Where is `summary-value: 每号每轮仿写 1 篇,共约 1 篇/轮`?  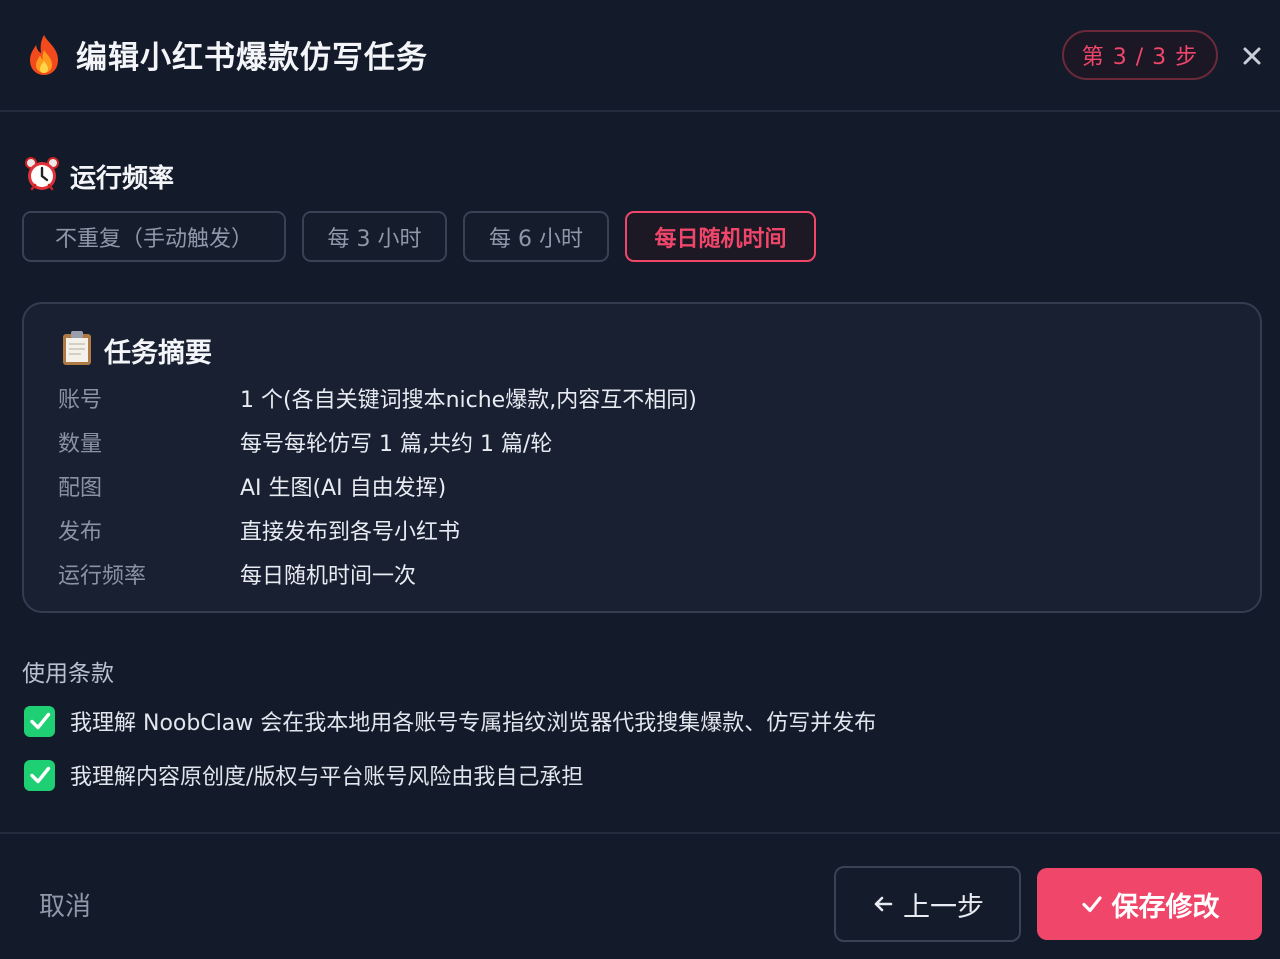 summary-value: 每号每轮仿写 1 篇,共约 1 篇/轮 is located at coordinates (396, 444).